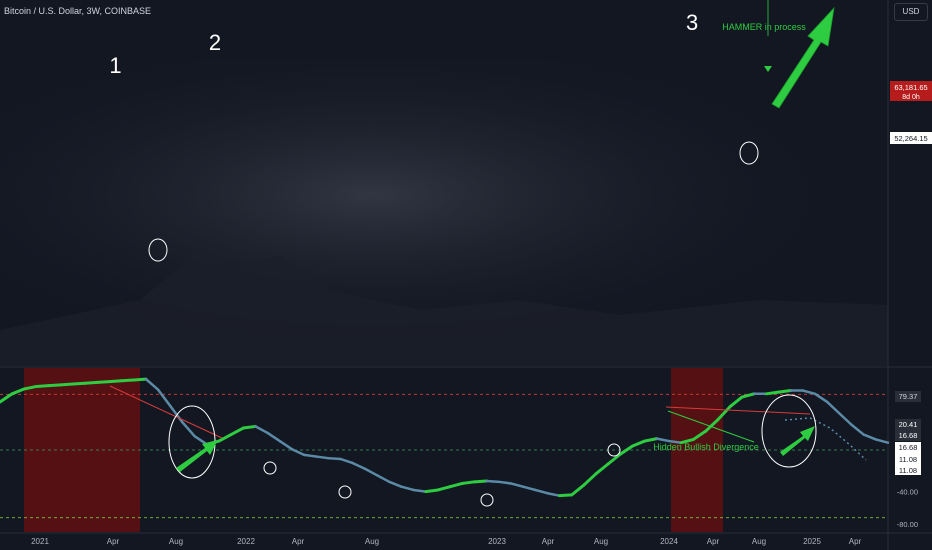  Describe the element at coordinates (812, 541) in the screenshot. I see `x-tick-label: 2025` at that location.